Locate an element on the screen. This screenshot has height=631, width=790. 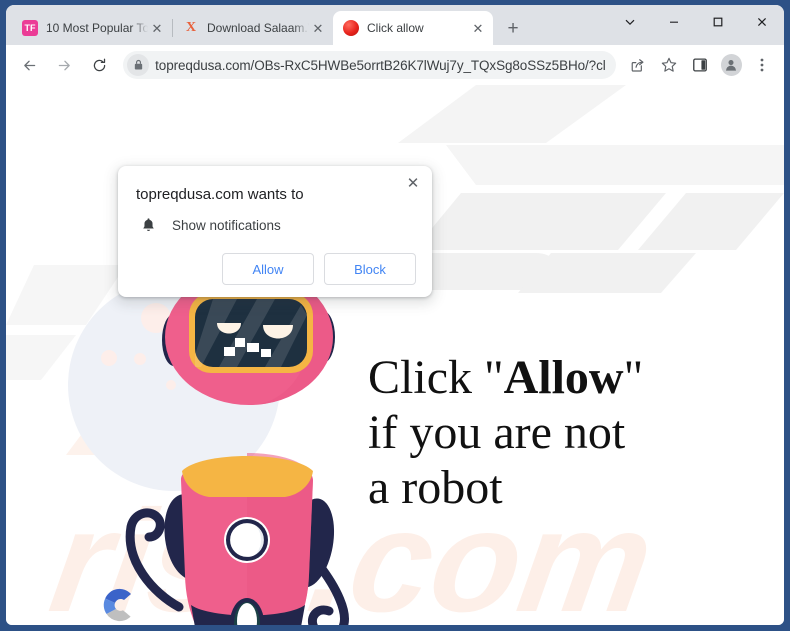
window-controls is located at coordinates (696, 22).